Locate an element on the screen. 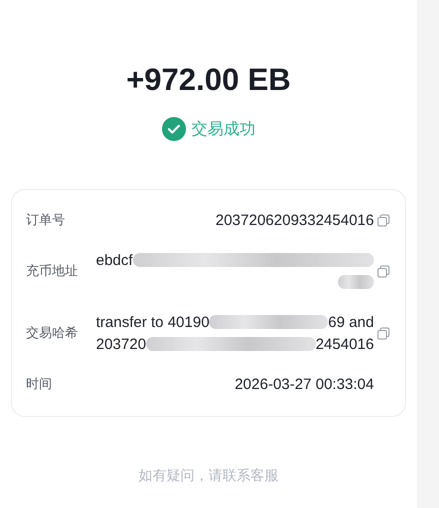 Image resolution: width=439 pixels, height=508 pixels. detail-label: 充币地址 is located at coordinates (52, 271).